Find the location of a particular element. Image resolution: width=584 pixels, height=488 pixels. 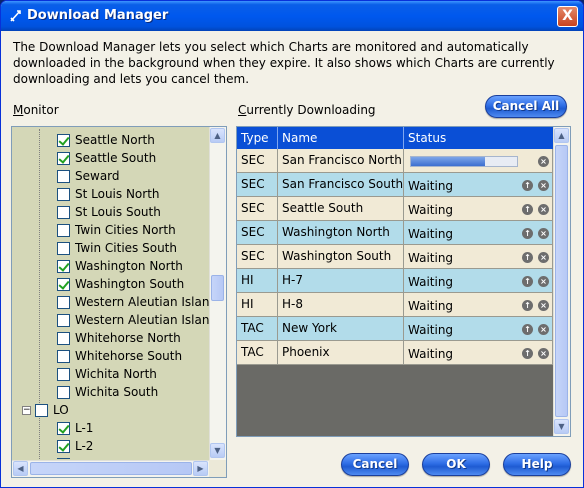

tree-item: Seward is located at coordinates (88, 176).